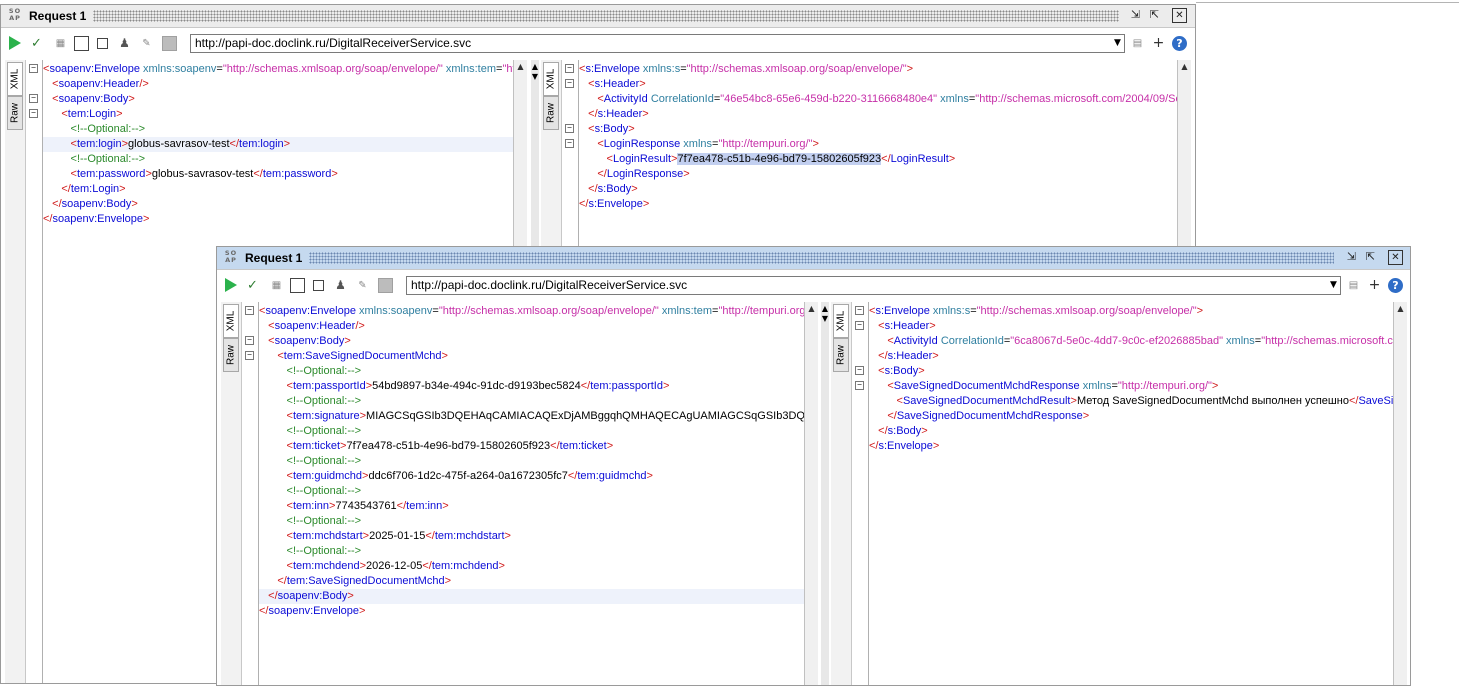 The width and height of the screenshot is (1459, 686). I want to click on url-dropdown-arrow-icon: ▼, so click(1117, 43).